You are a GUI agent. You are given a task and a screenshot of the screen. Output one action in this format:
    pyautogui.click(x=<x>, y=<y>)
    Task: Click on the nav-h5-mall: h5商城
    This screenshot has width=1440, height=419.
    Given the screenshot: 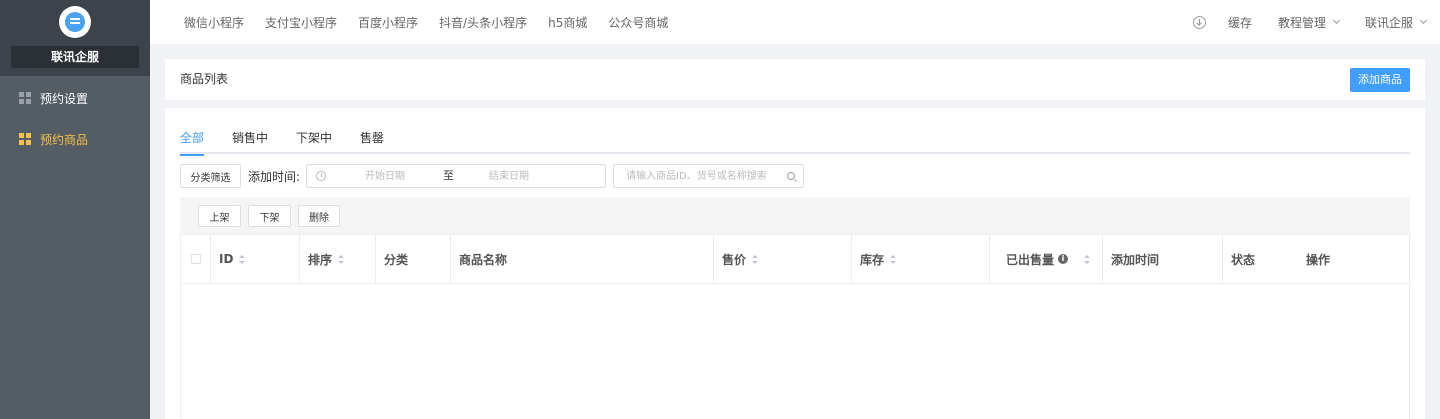 What is the action you would take?
    pyautogui.click(x=567, y=22)
    